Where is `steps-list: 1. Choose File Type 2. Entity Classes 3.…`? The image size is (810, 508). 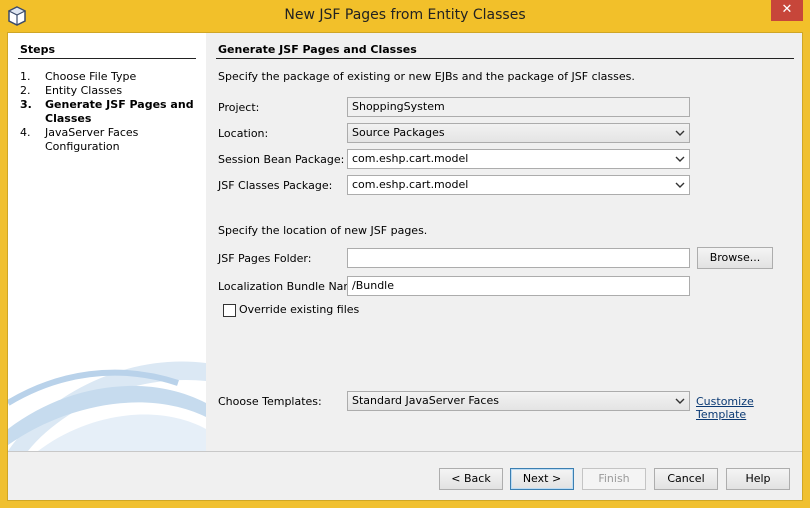
steps-list: 1. Choose File Type 2. Entity Classes 3.… is located at coordinates (110, 112).